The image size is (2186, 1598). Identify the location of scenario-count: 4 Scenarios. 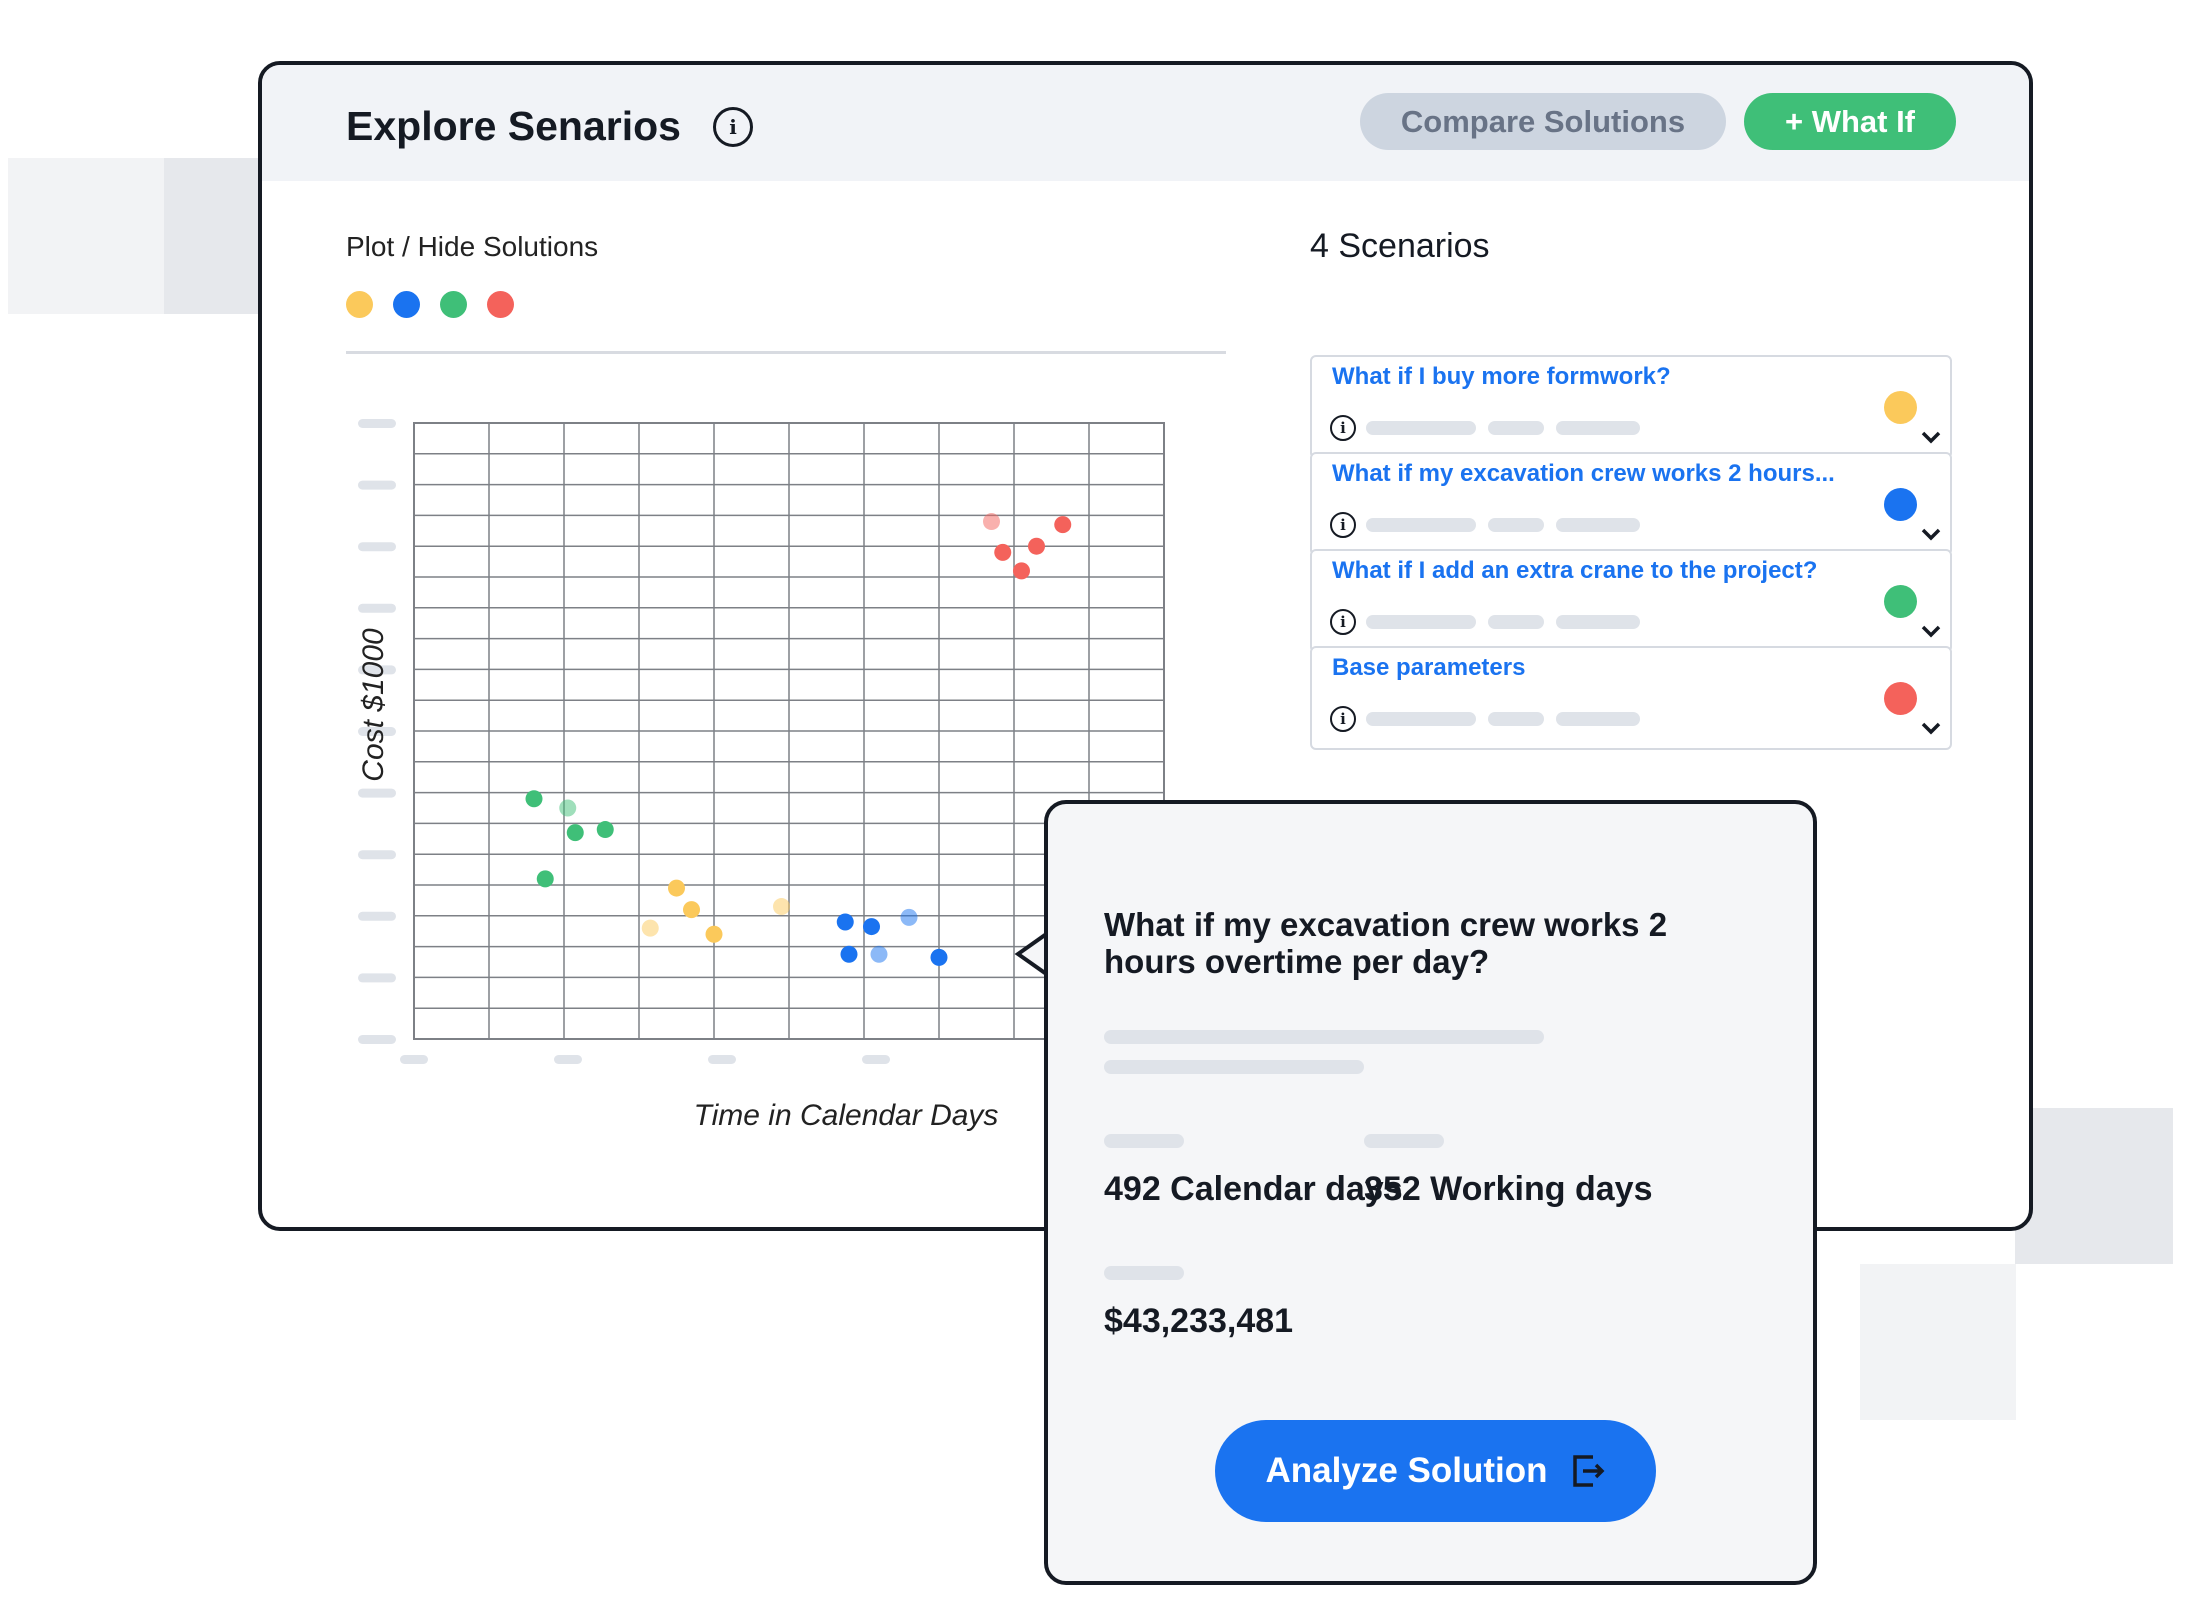
(1400, 246).